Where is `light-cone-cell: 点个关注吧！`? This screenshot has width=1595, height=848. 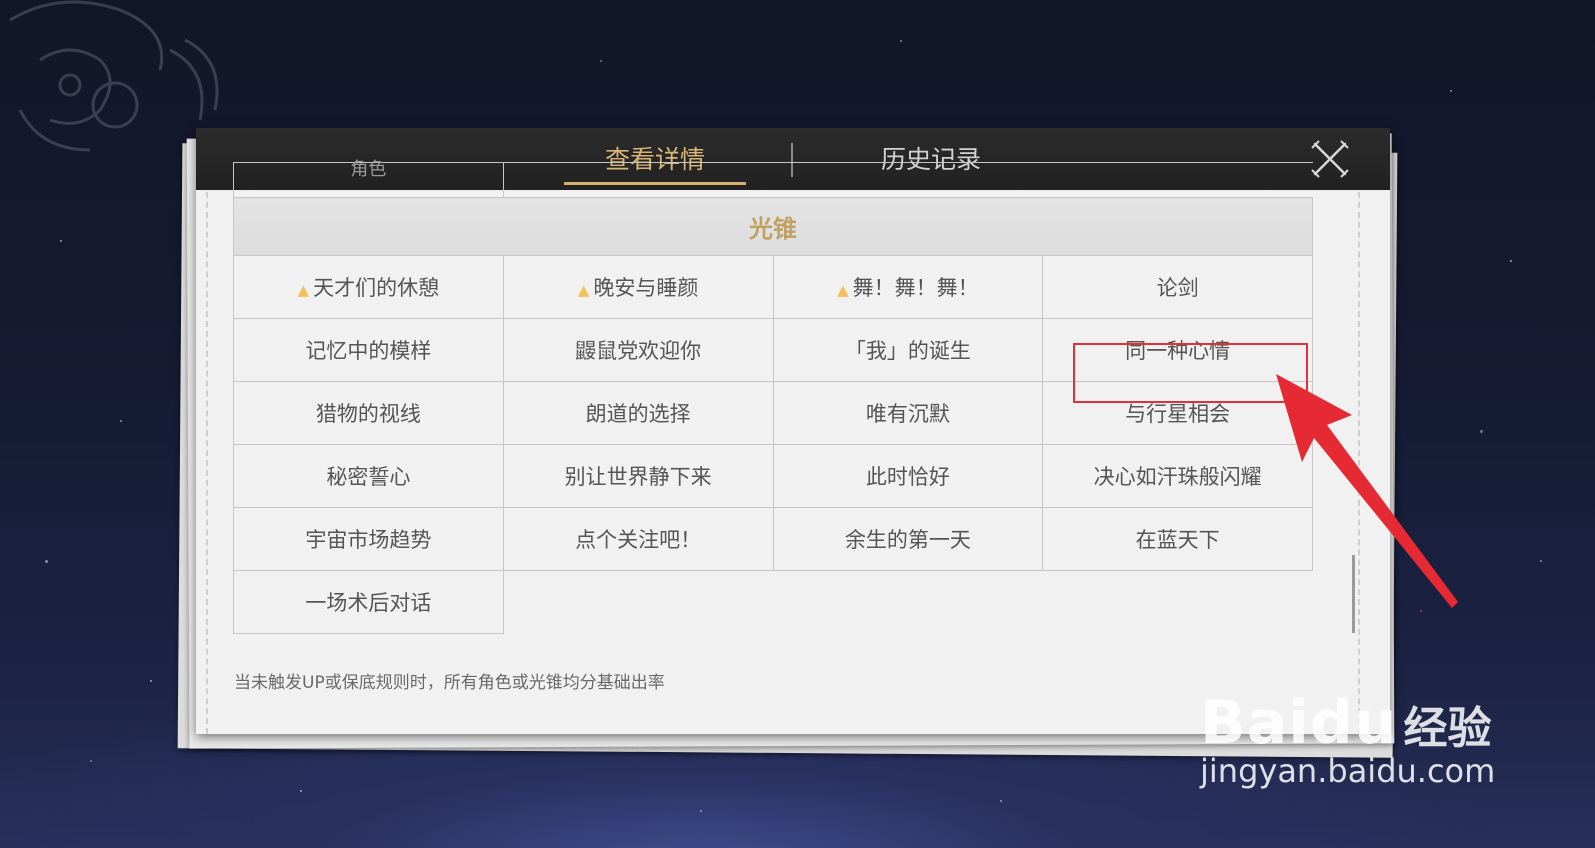
light-cone-cell: 点个关注吧！ is located at coordinates (638, 539).